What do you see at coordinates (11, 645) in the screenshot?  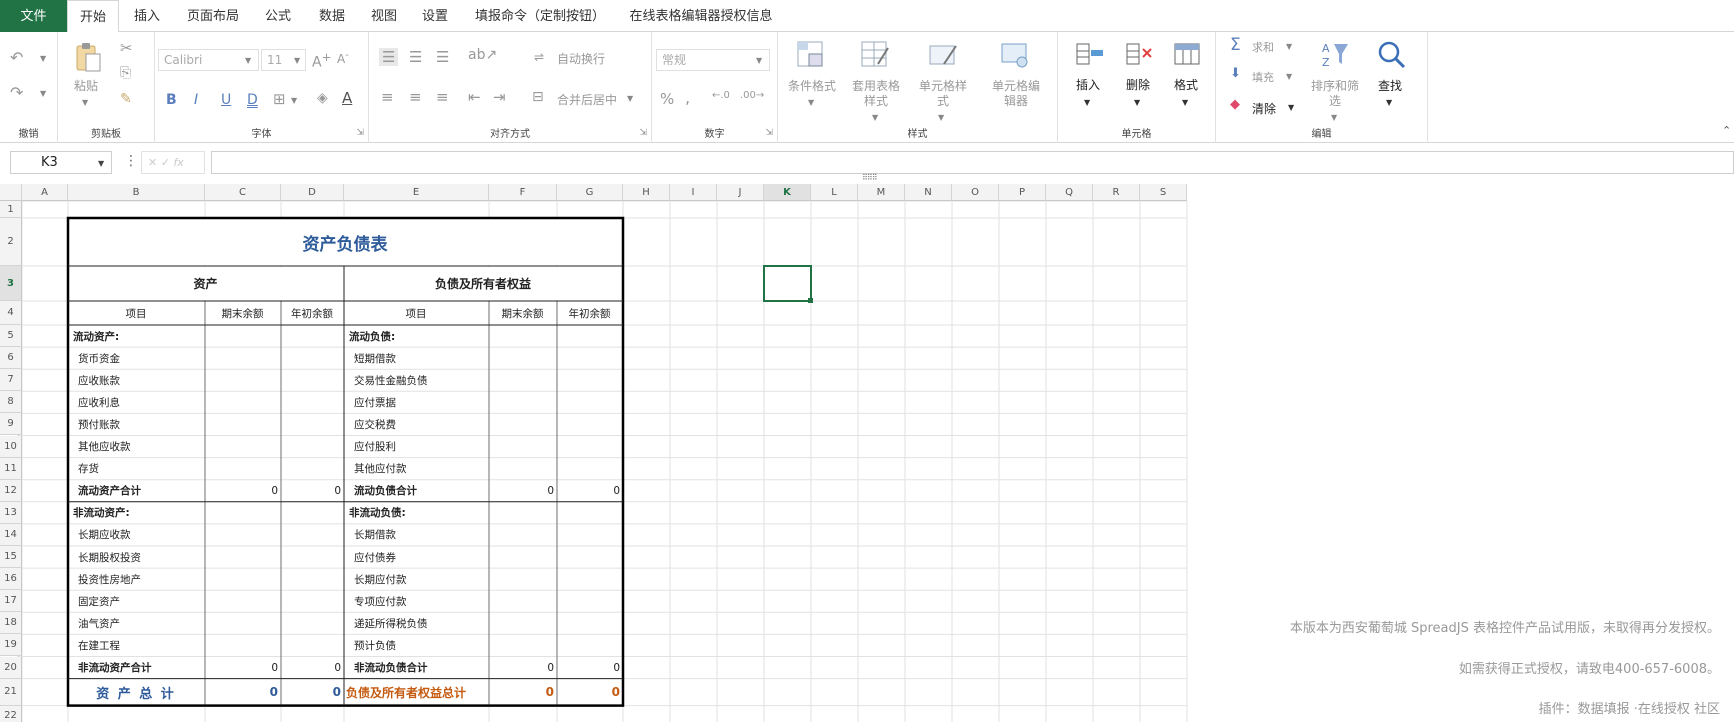 I see `row-header-19: 19` at bounding box center [11, 645].